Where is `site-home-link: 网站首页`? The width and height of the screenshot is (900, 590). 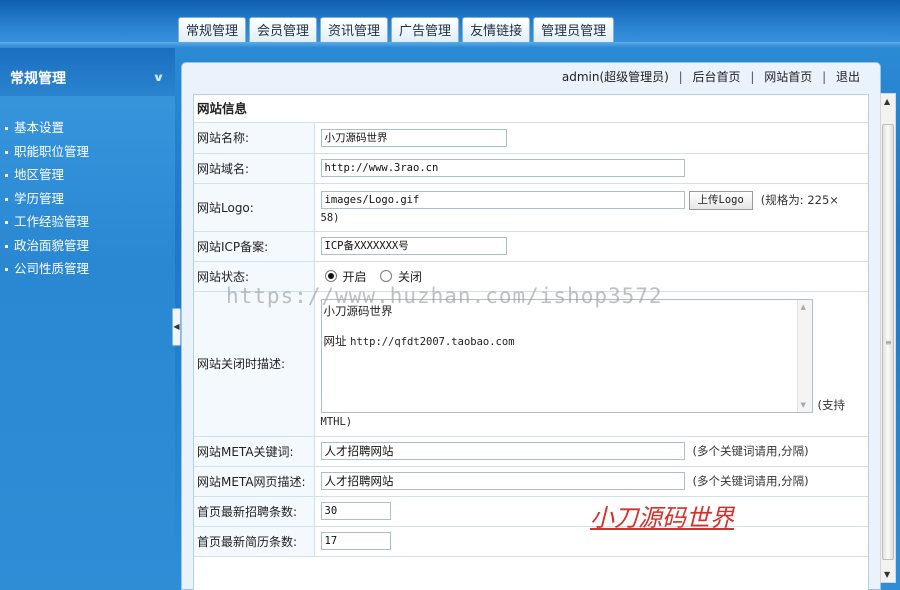
site-home-link: 网站首页 is located at coordinates (788, 77).